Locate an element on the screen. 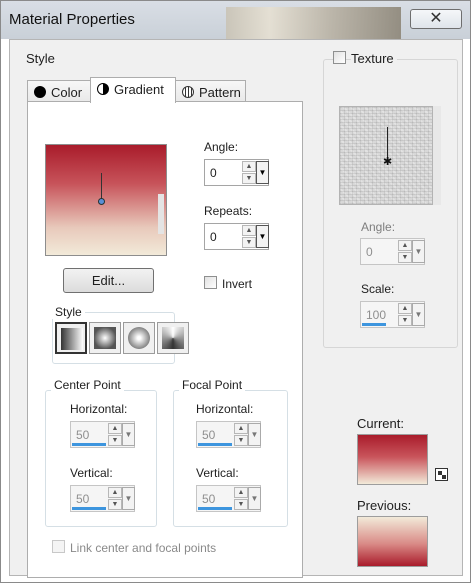  close-icon: ✕ is located at coordinates (436, 18).